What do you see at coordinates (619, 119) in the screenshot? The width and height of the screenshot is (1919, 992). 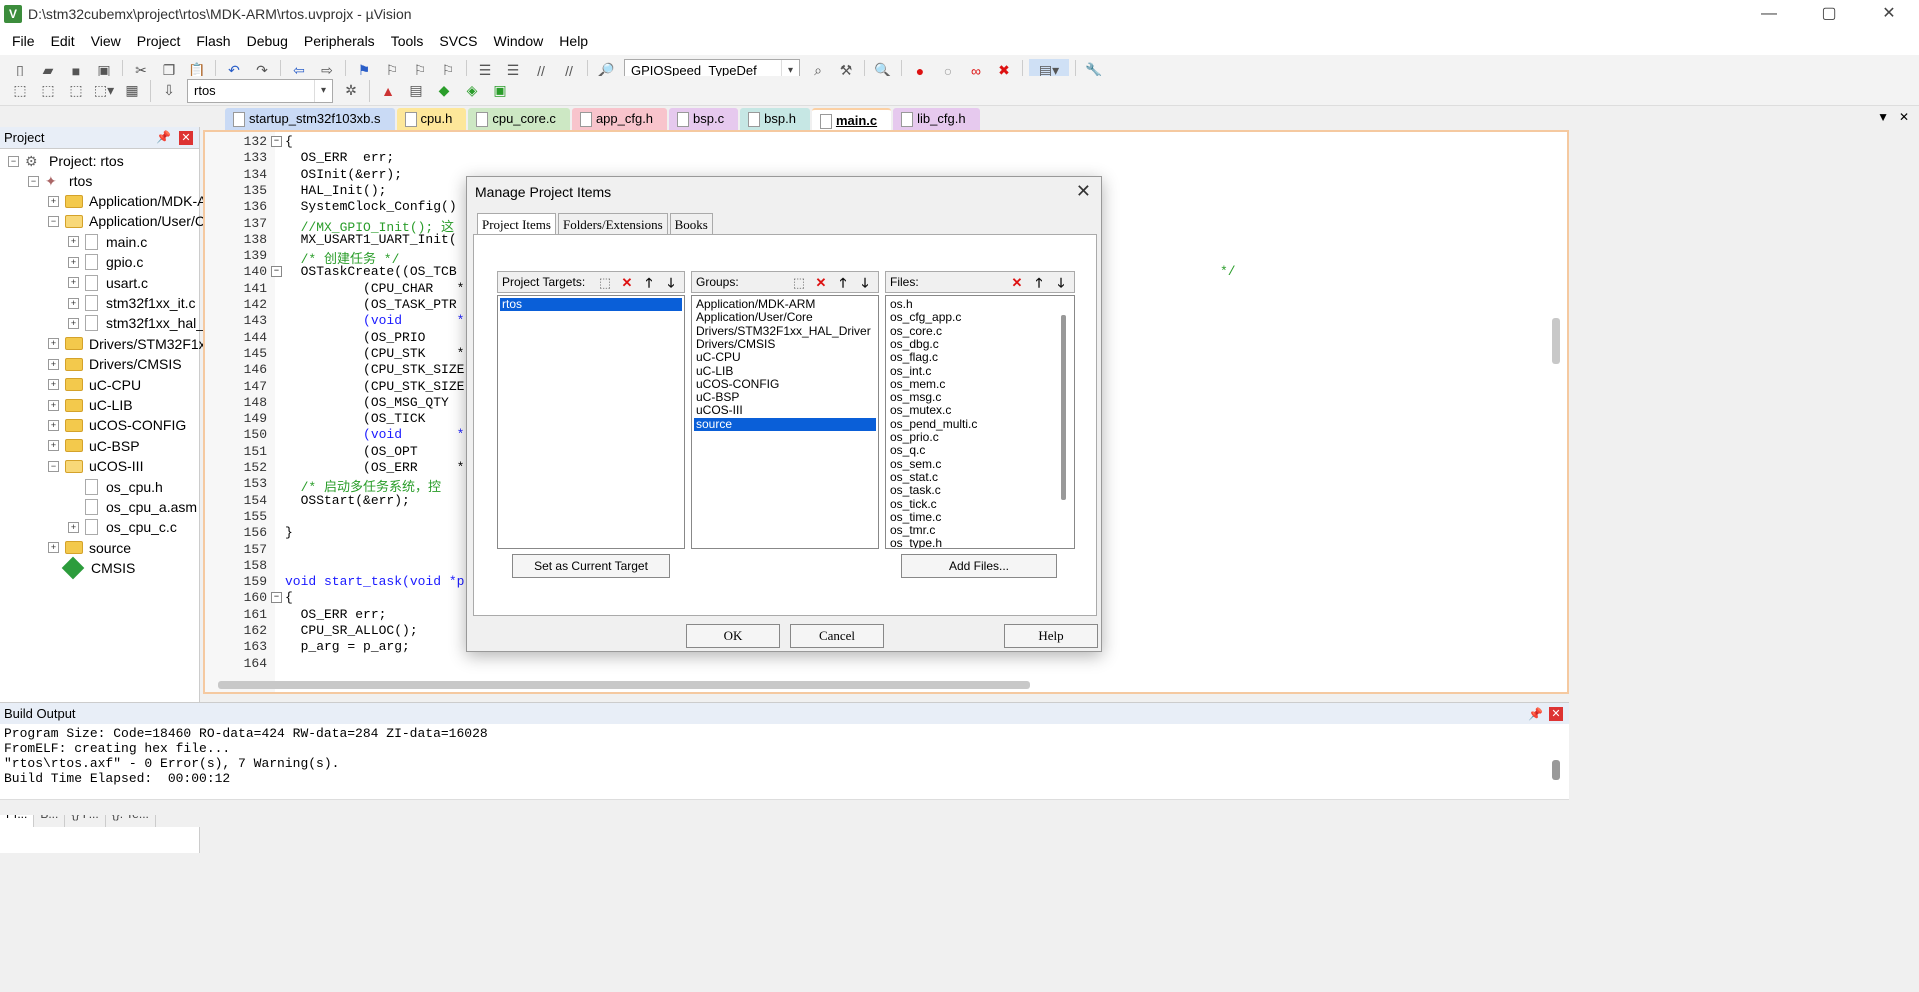 I see `tab-file: app_cfg.h` at bounding box center [619, 119].